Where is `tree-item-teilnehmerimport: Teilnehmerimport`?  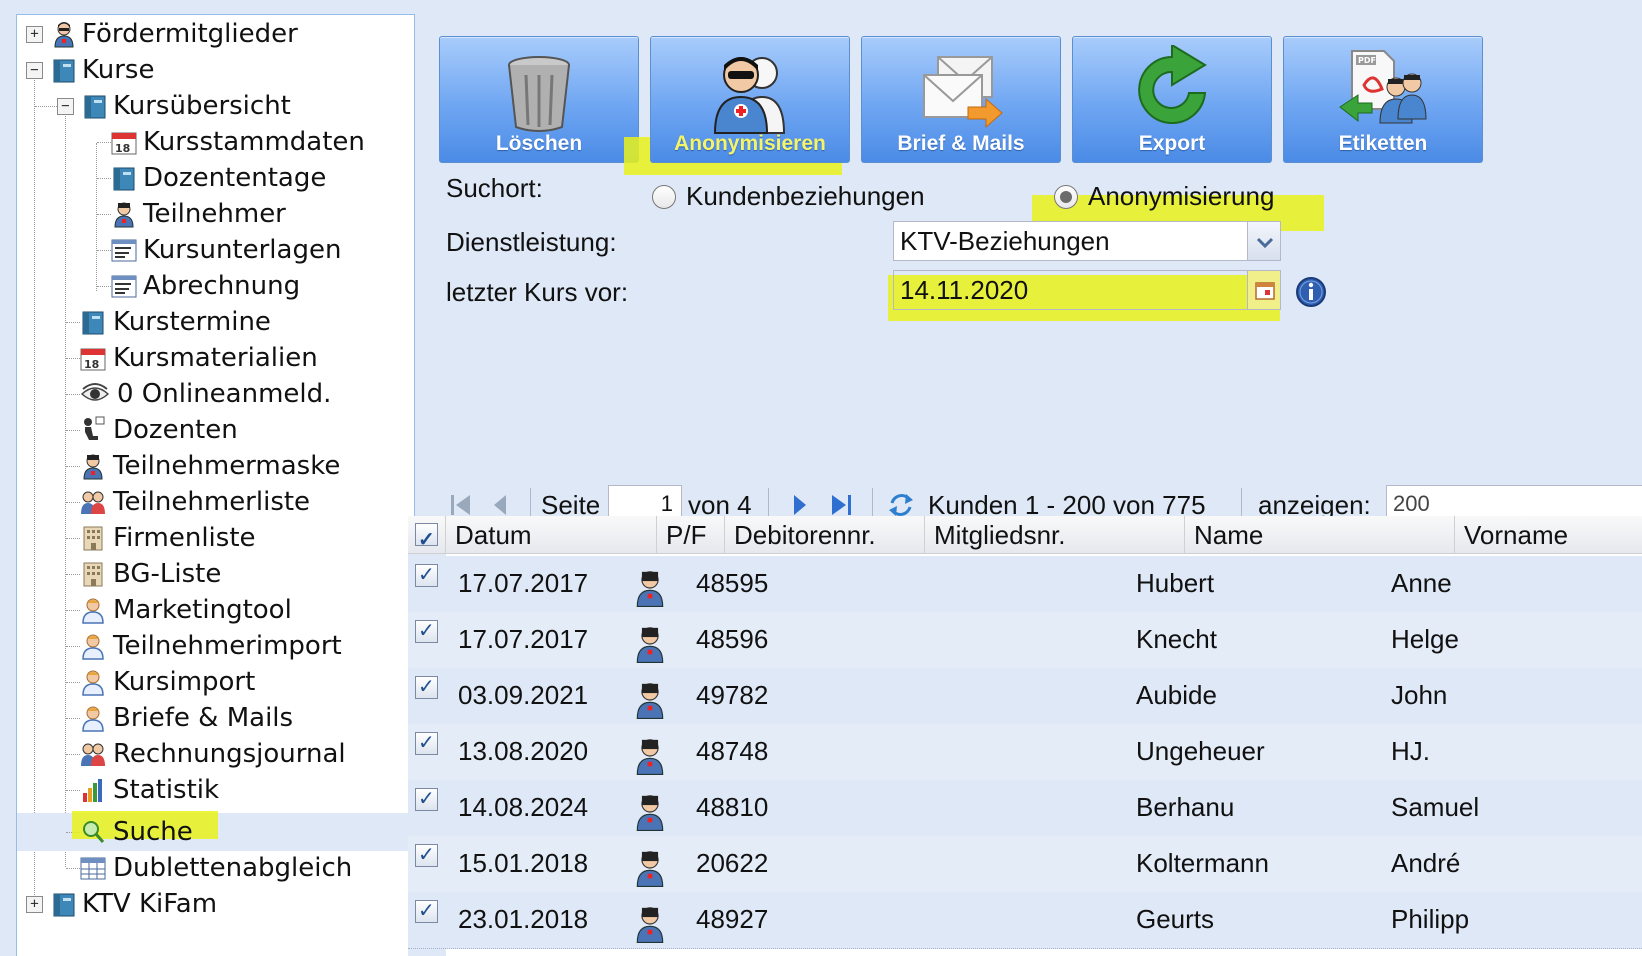
tree-item-teilnehmerimport: Teilnehmerimport is located at coordinates (215, 646).